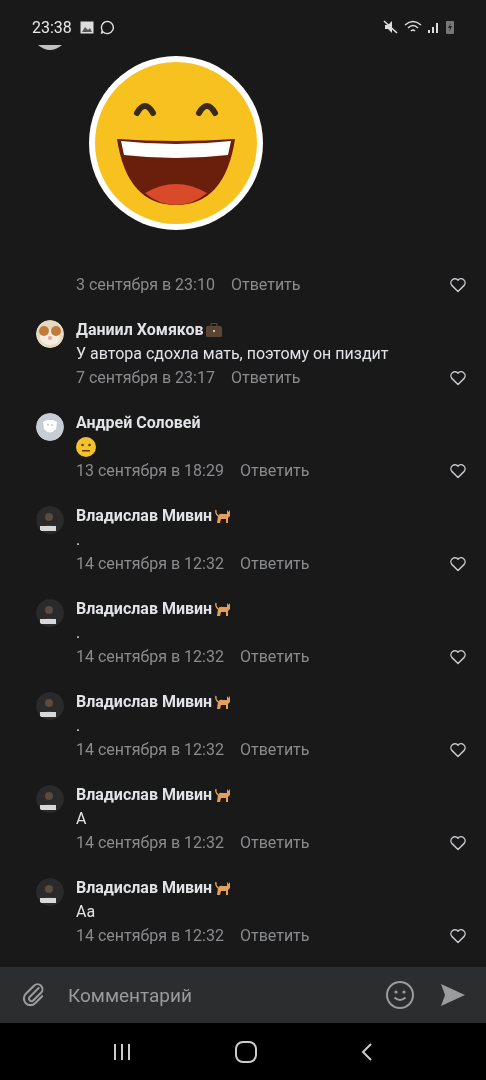  Describe the element at coordinates (232, 354) in the screenshot. I see `comment-text: У автора сдохла мать, поэтому он пиздит` at that location.